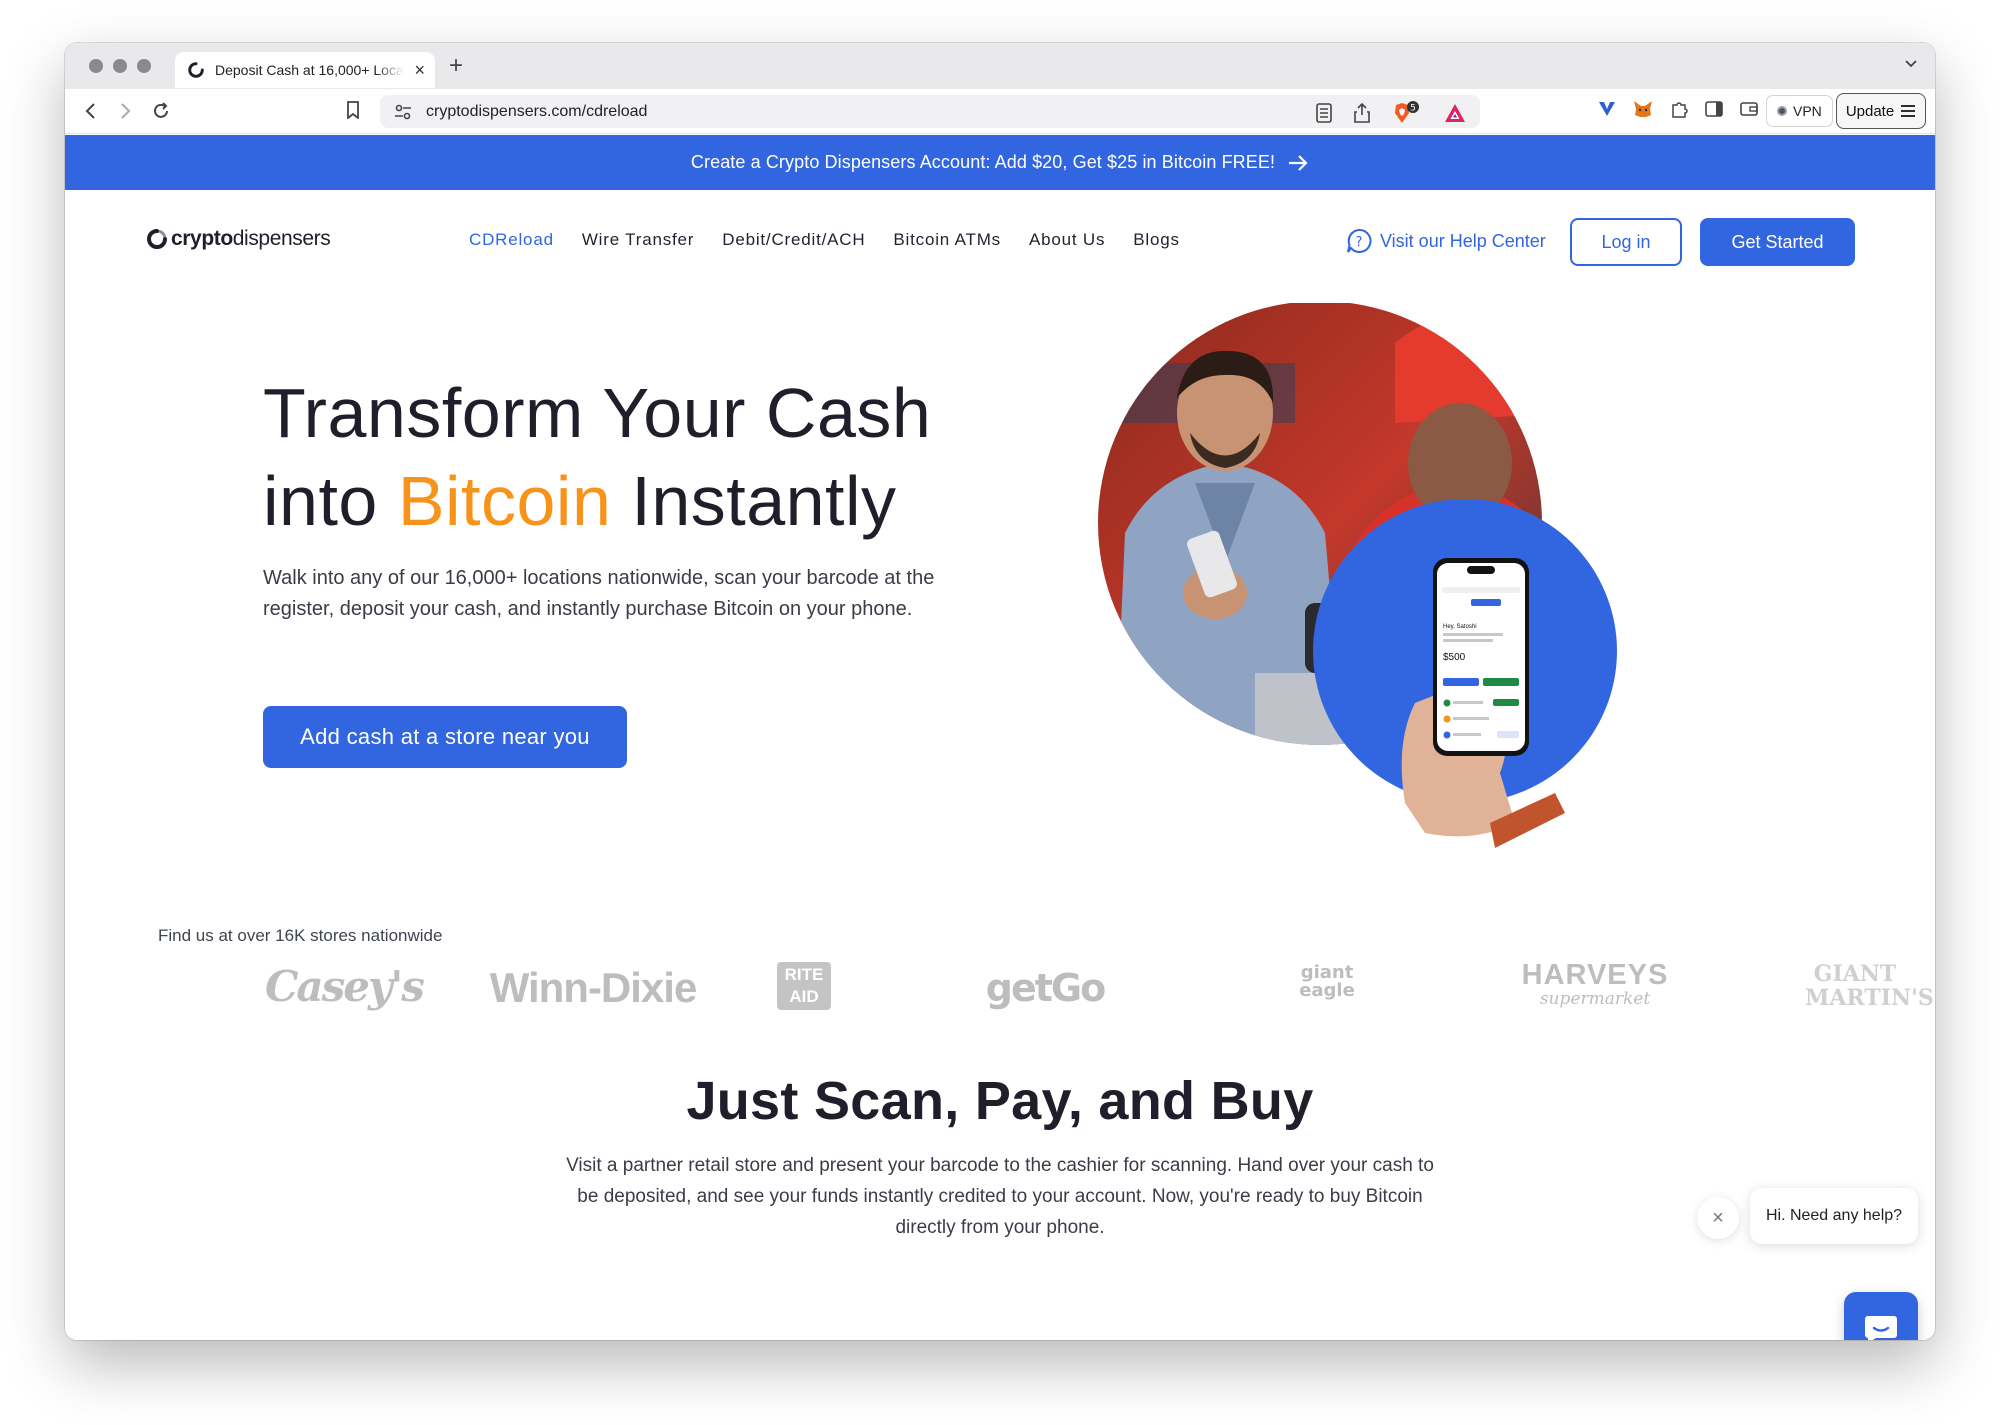 This screenshot has height=1425, width=2000. What do you see at coordinates (1156, 240) in the screenshot?
I see `nav-blogs: Blogs` at bounding box center [1156, 240].